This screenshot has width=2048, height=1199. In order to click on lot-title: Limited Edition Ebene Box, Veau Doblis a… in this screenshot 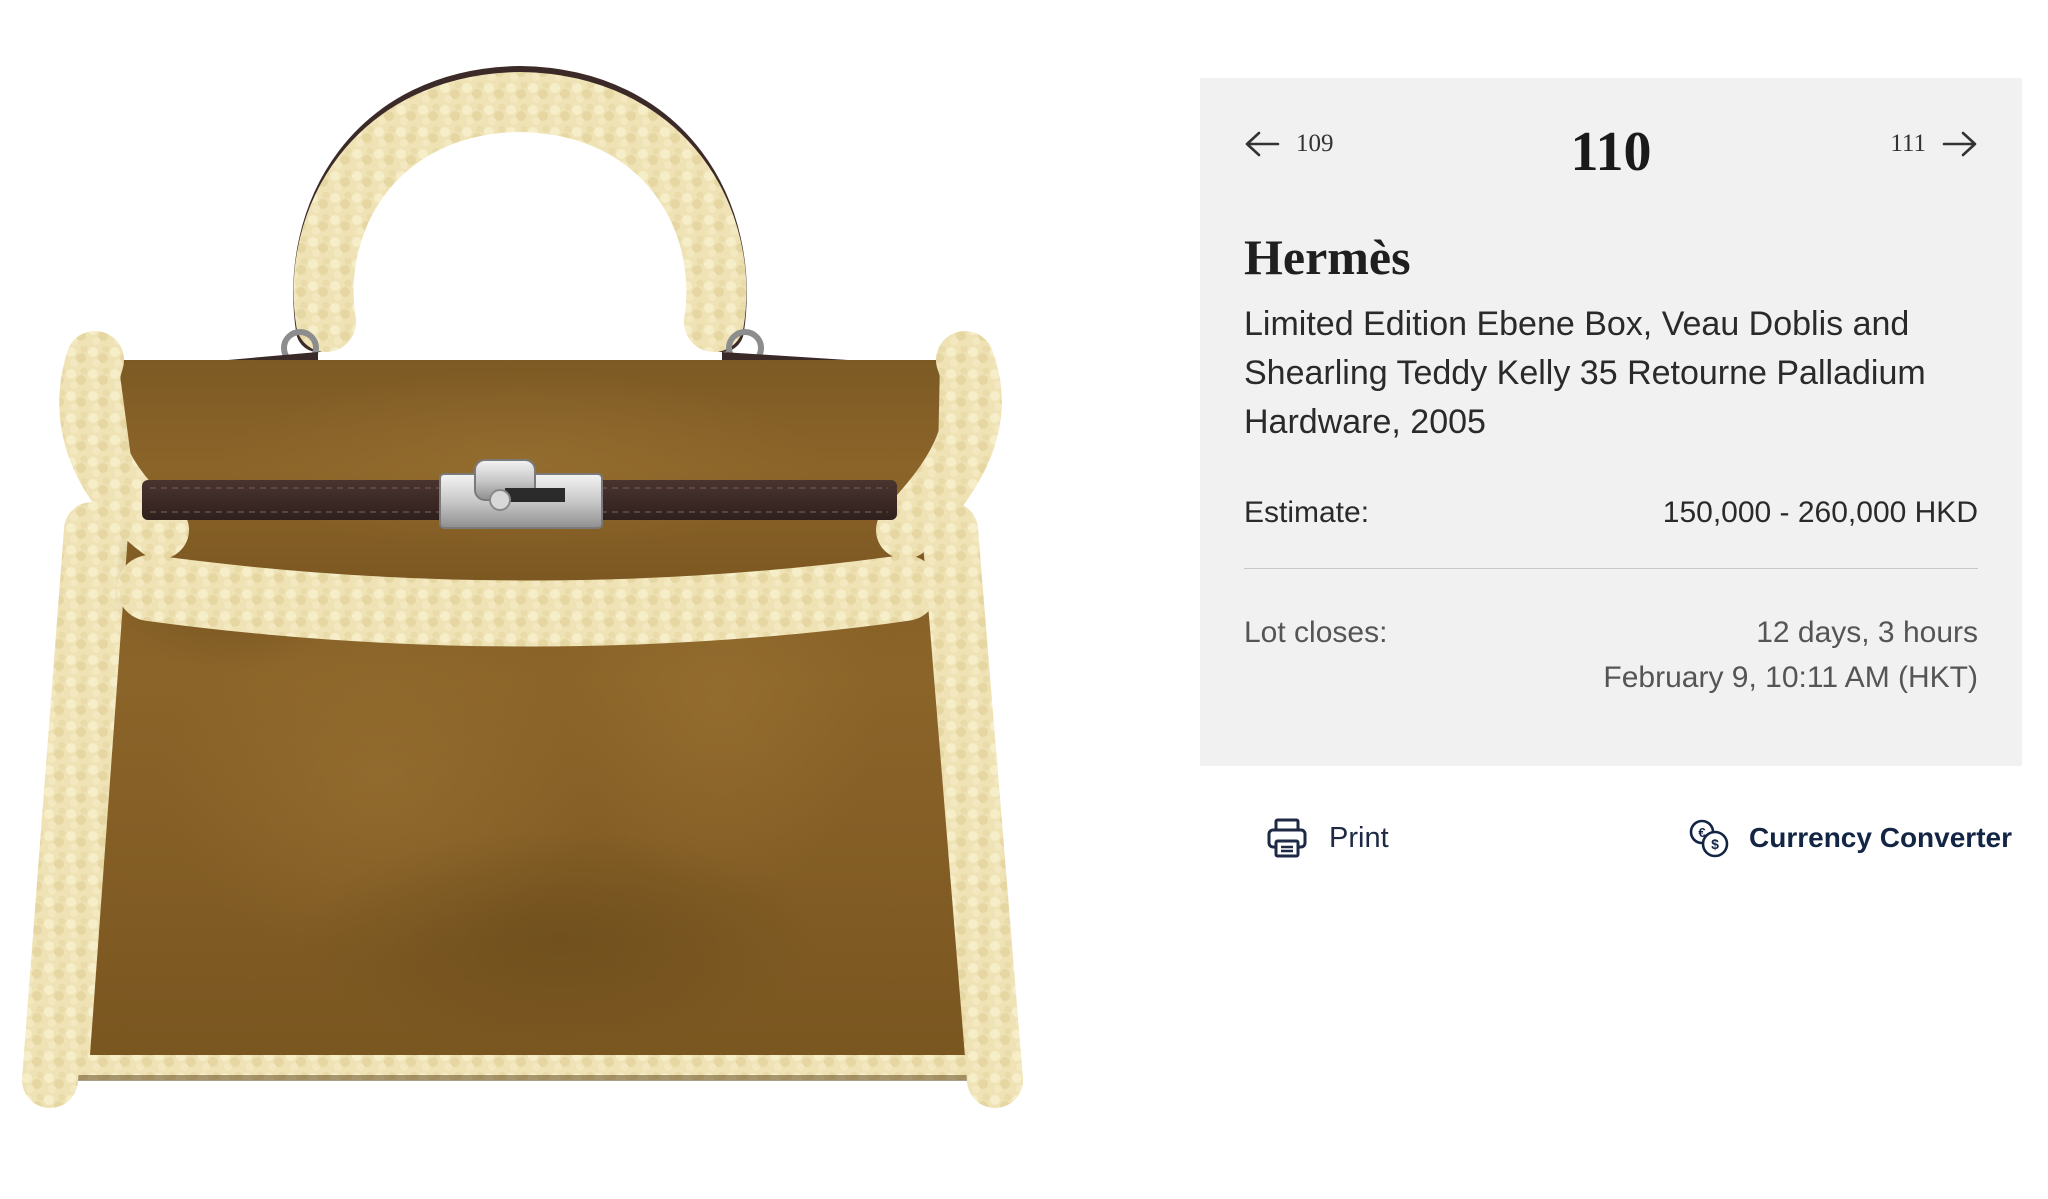, I will do `click(1585, 373)`.